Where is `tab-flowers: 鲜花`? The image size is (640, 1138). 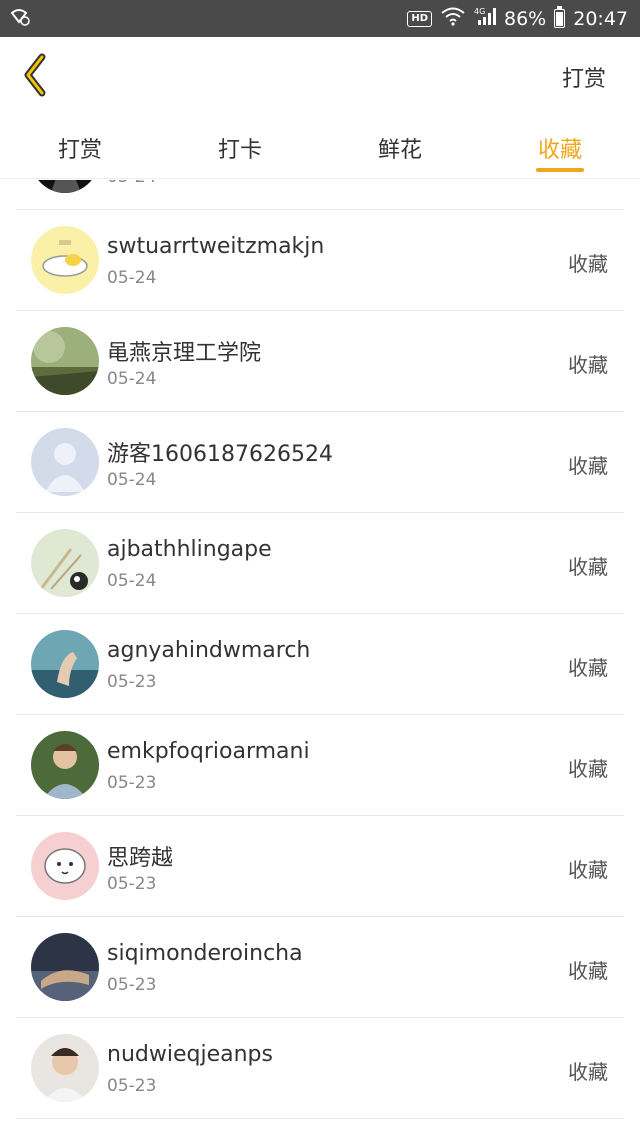
tab-flowers: 鲜花 is located at coordinates (400, 146).